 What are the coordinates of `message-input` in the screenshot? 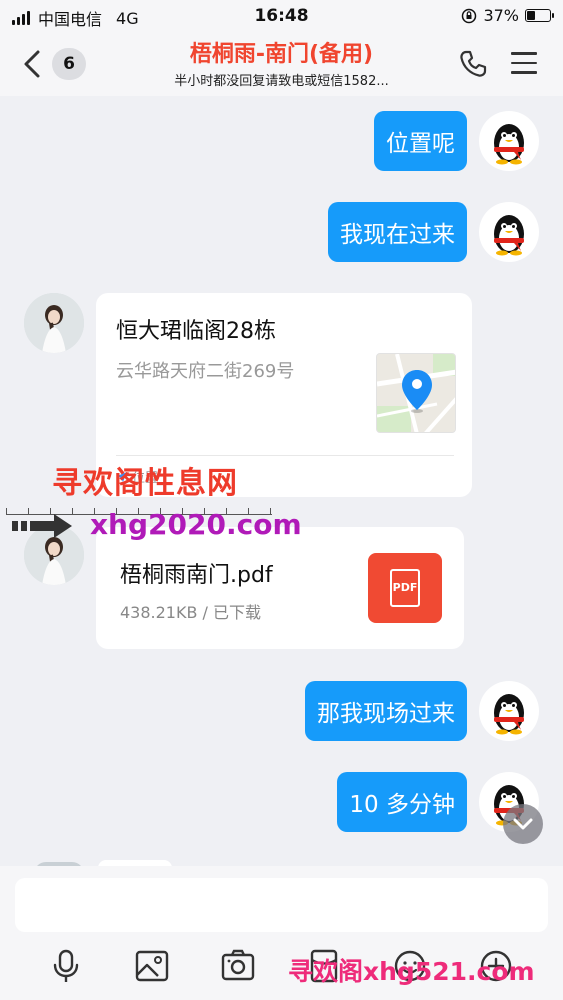 It's located at (281, 905).